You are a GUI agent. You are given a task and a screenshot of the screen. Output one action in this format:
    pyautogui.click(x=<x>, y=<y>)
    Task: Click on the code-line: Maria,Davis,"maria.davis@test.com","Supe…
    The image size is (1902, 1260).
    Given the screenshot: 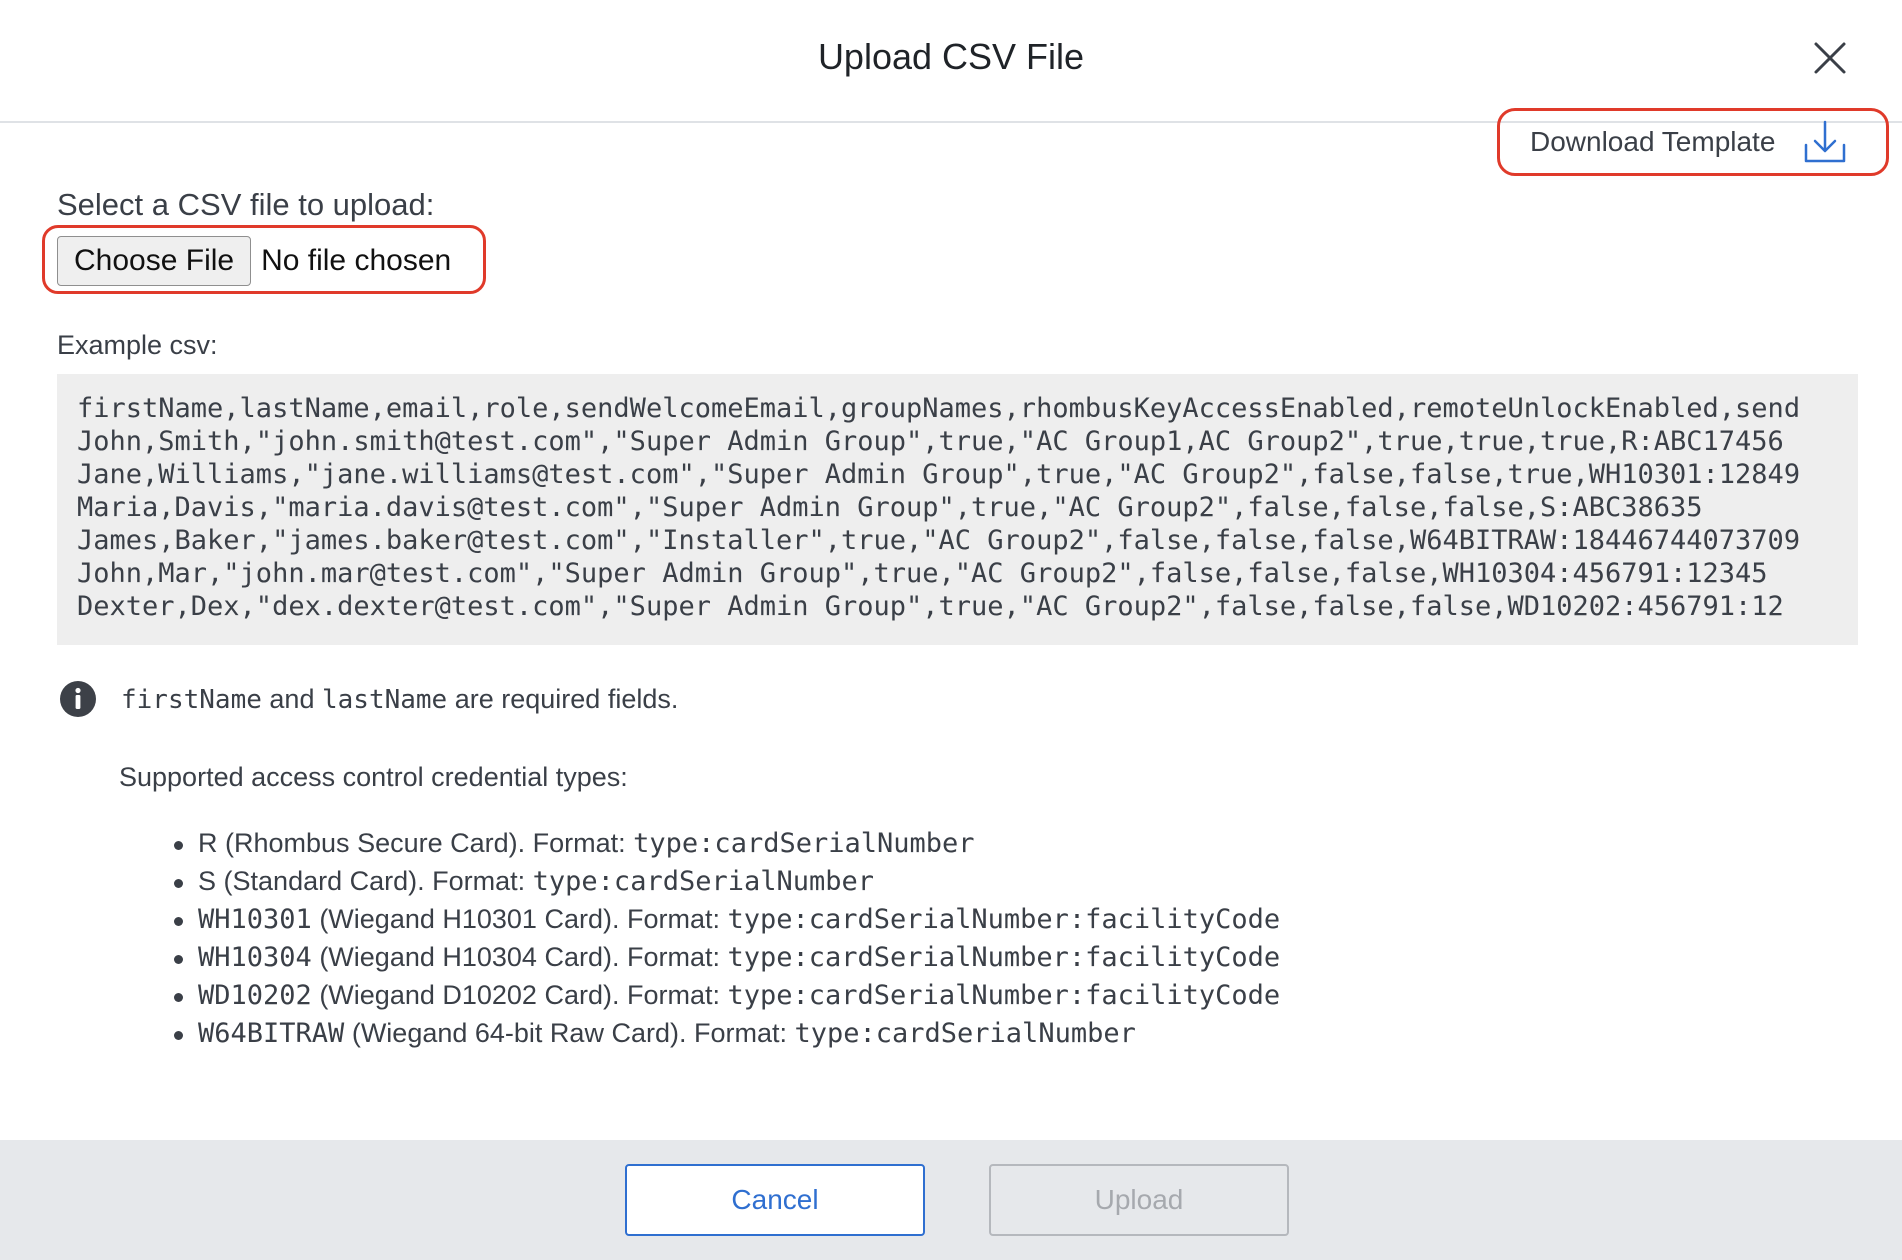 What is the action you would take?
    pyautogui.click(x=890, y=507)
    